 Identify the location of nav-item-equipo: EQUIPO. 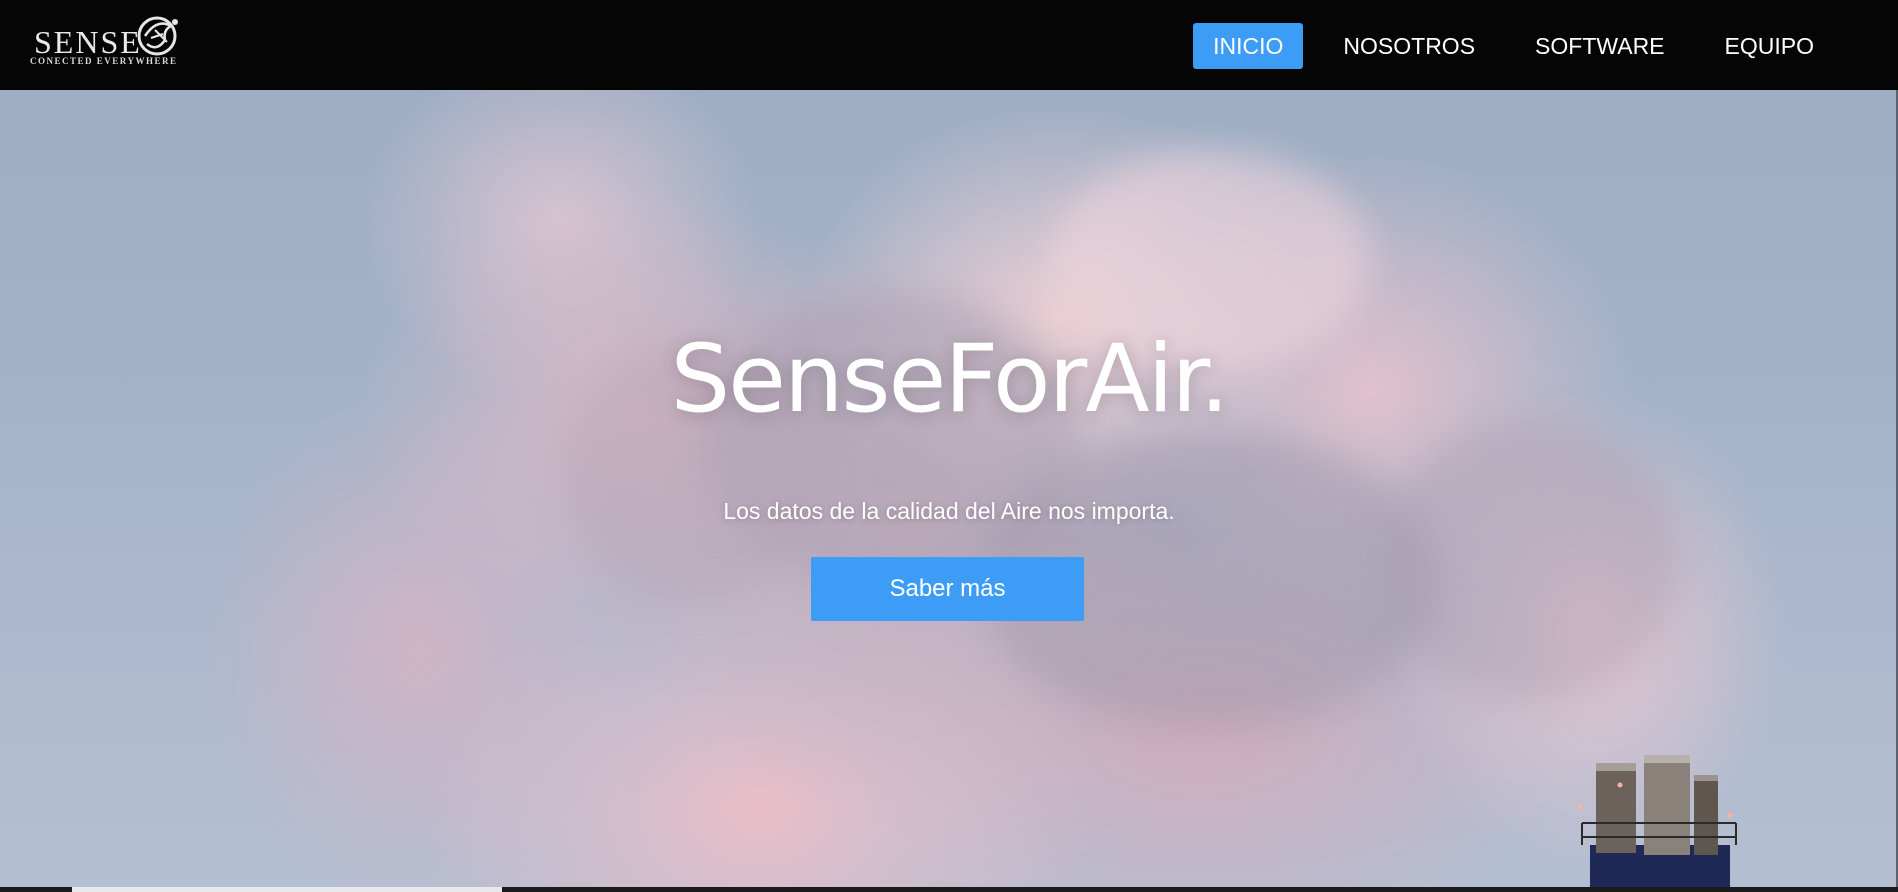
(1769, 46).